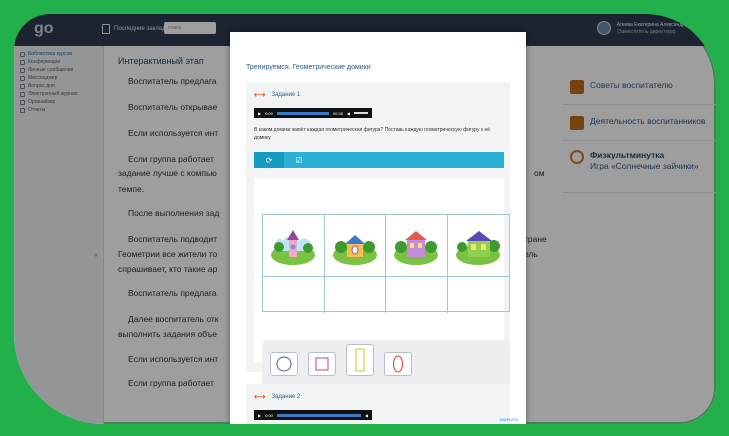  I want to click on task-header: ⟷ Задание 2, so click(277, 396).